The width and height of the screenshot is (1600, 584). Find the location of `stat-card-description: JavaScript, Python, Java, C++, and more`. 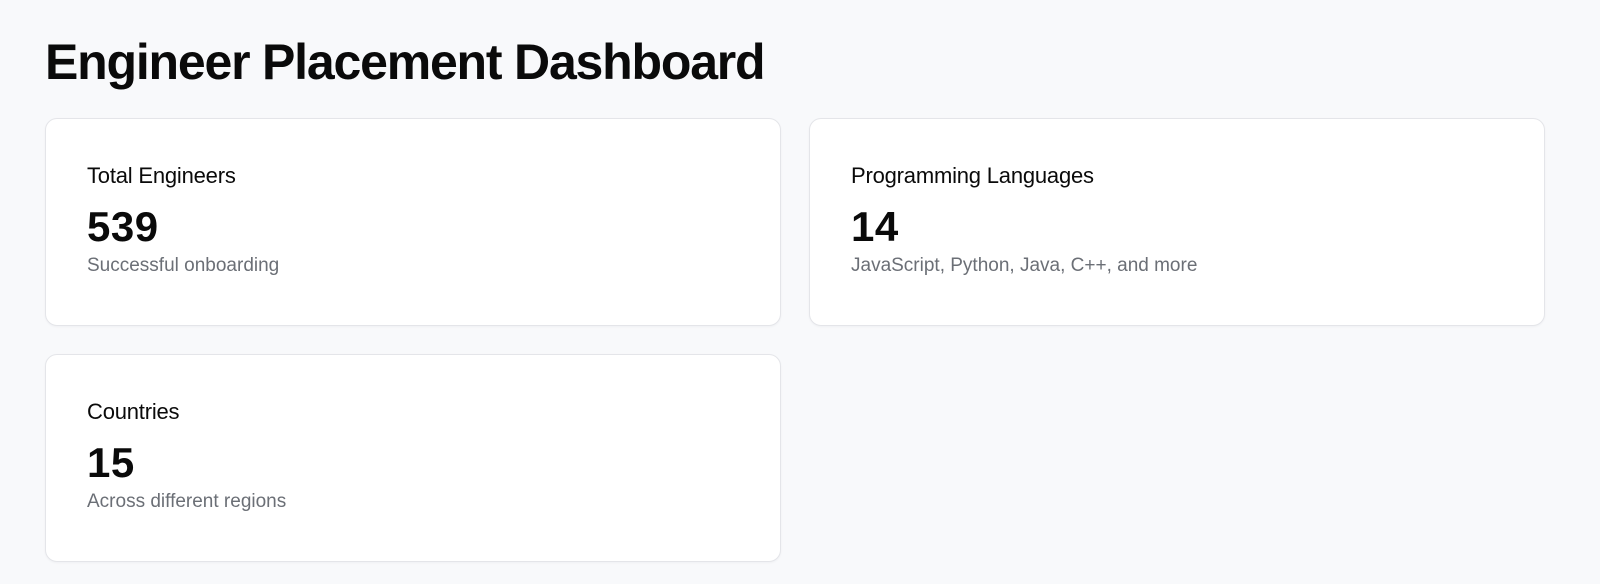

stat-card-description: JavaScript, Python, Java, C++, and more is located at coordinates (1024, 265).